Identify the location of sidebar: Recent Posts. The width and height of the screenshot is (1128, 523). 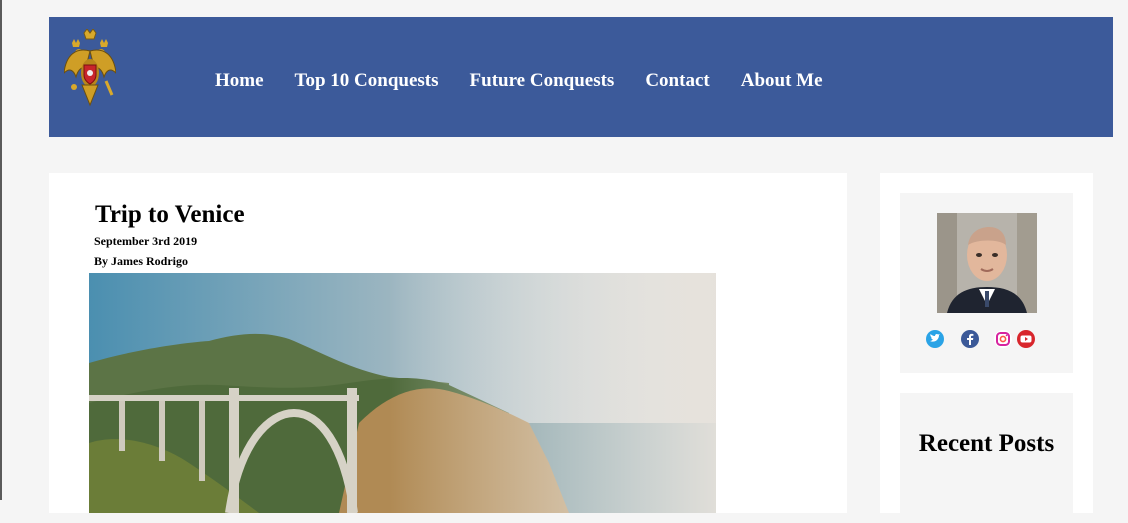
(986, 348).